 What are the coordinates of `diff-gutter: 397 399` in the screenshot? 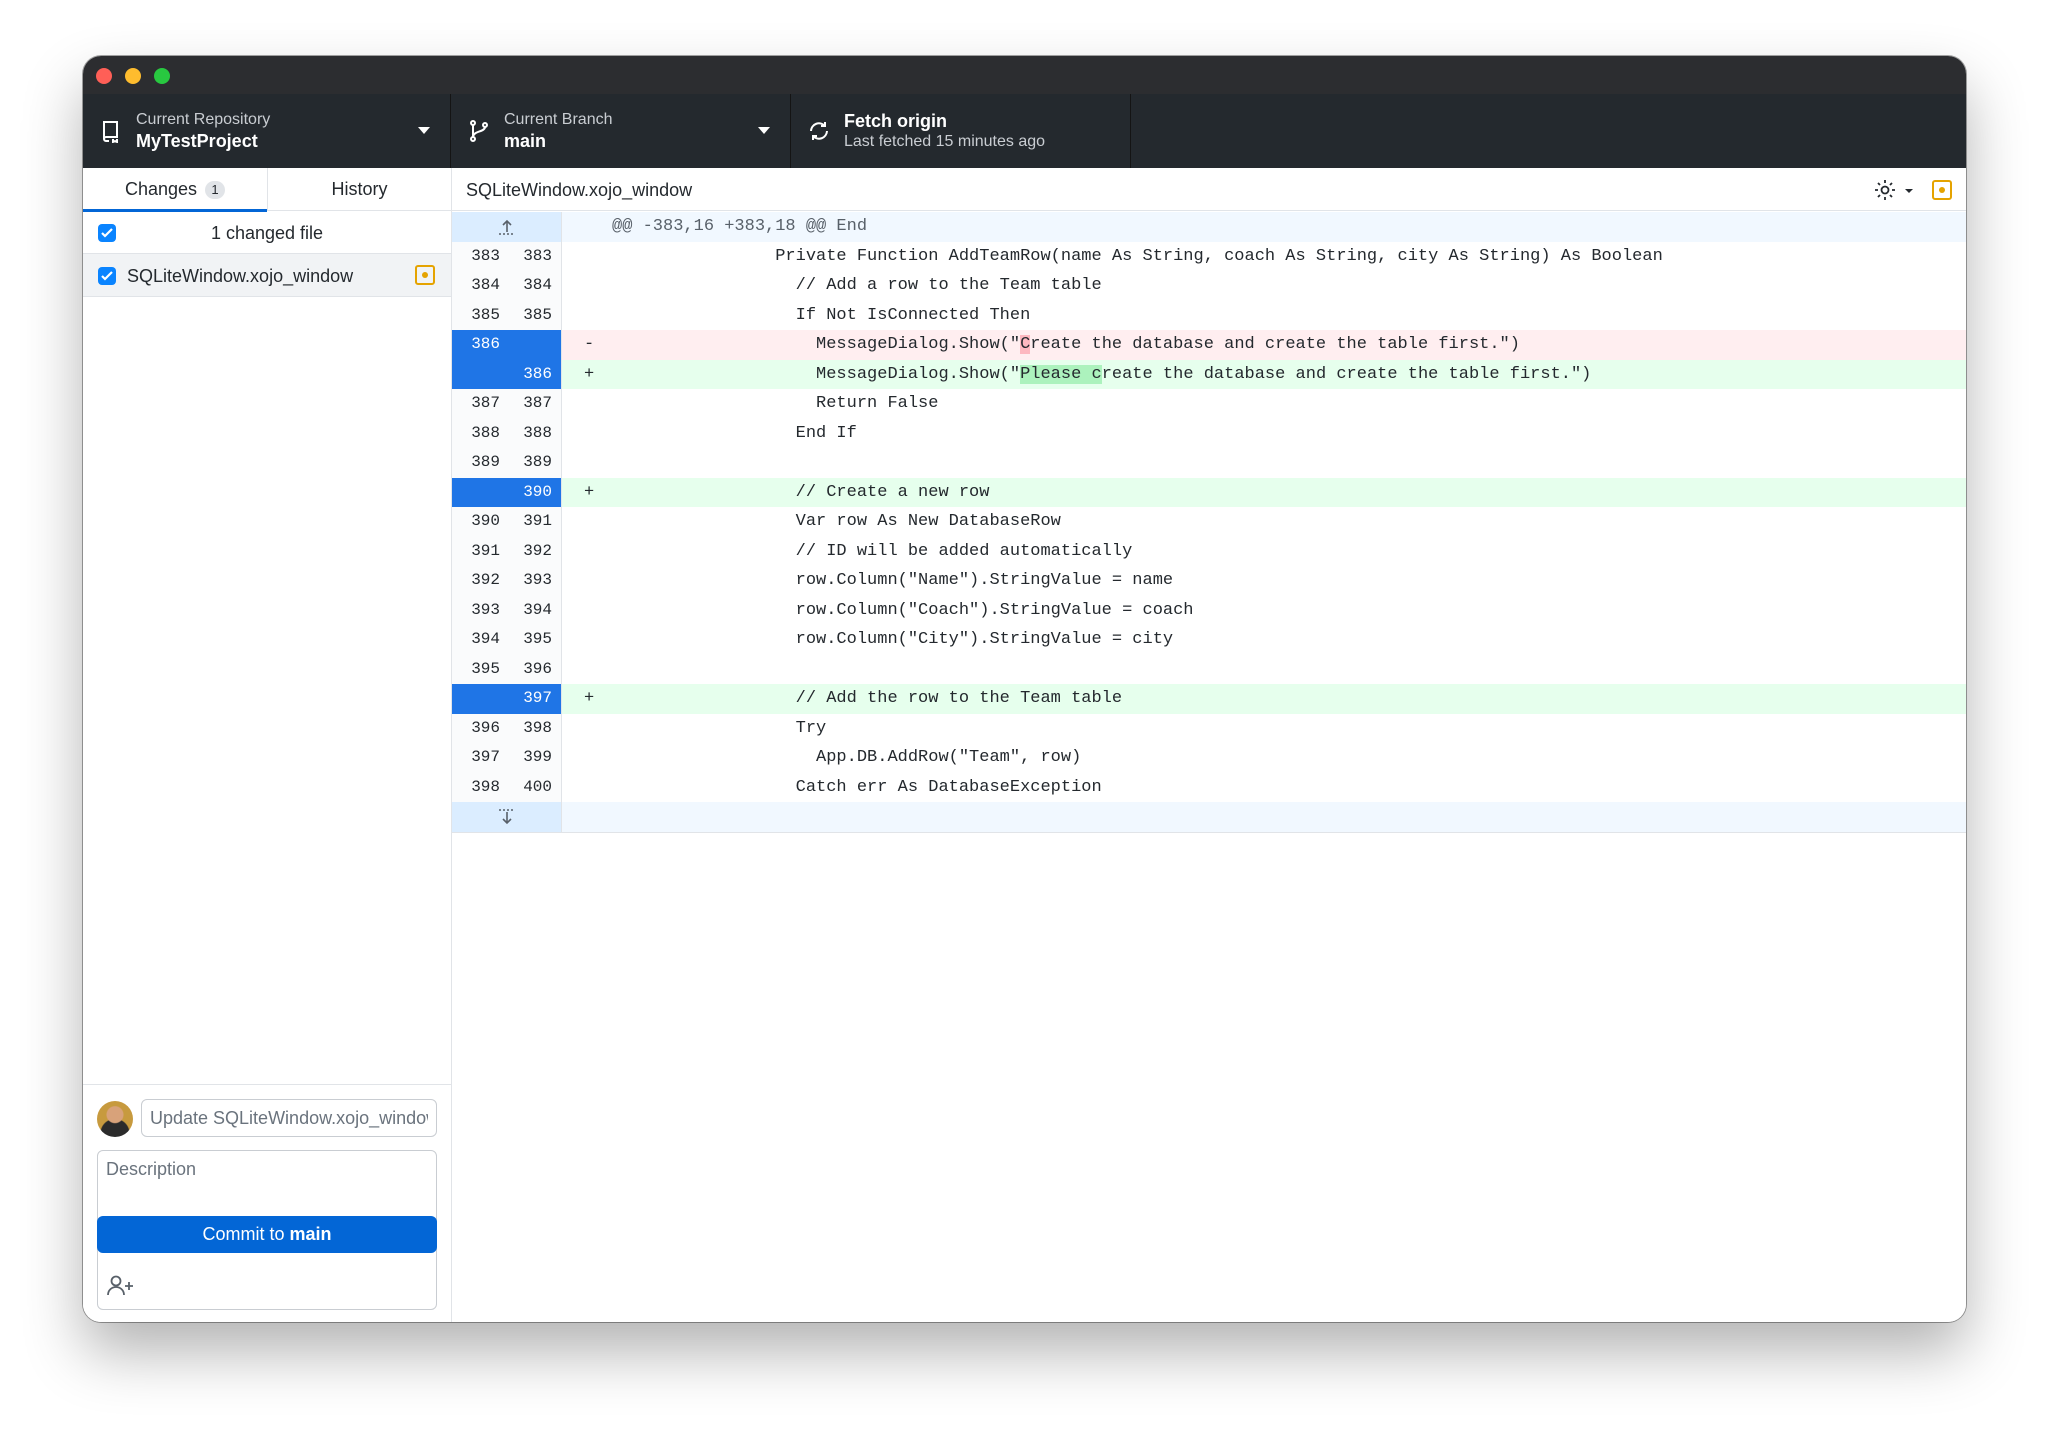 It's located at (507, 758).